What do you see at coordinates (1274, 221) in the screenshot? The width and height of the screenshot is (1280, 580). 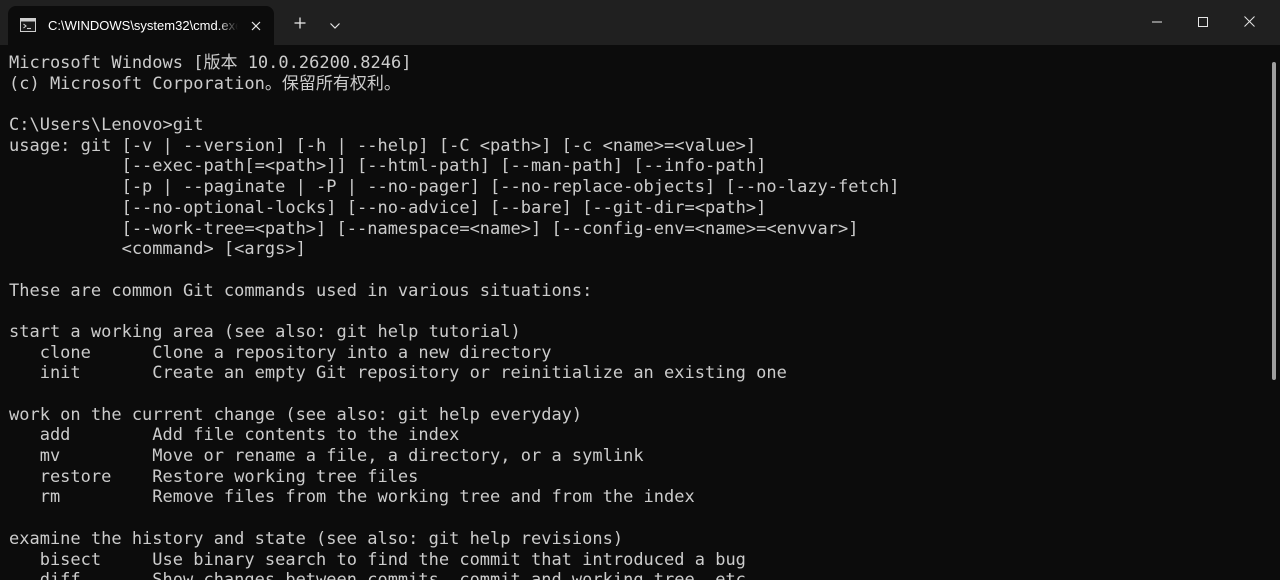 I see `scrollbar-thumb` at bounding box center [1274, 221].